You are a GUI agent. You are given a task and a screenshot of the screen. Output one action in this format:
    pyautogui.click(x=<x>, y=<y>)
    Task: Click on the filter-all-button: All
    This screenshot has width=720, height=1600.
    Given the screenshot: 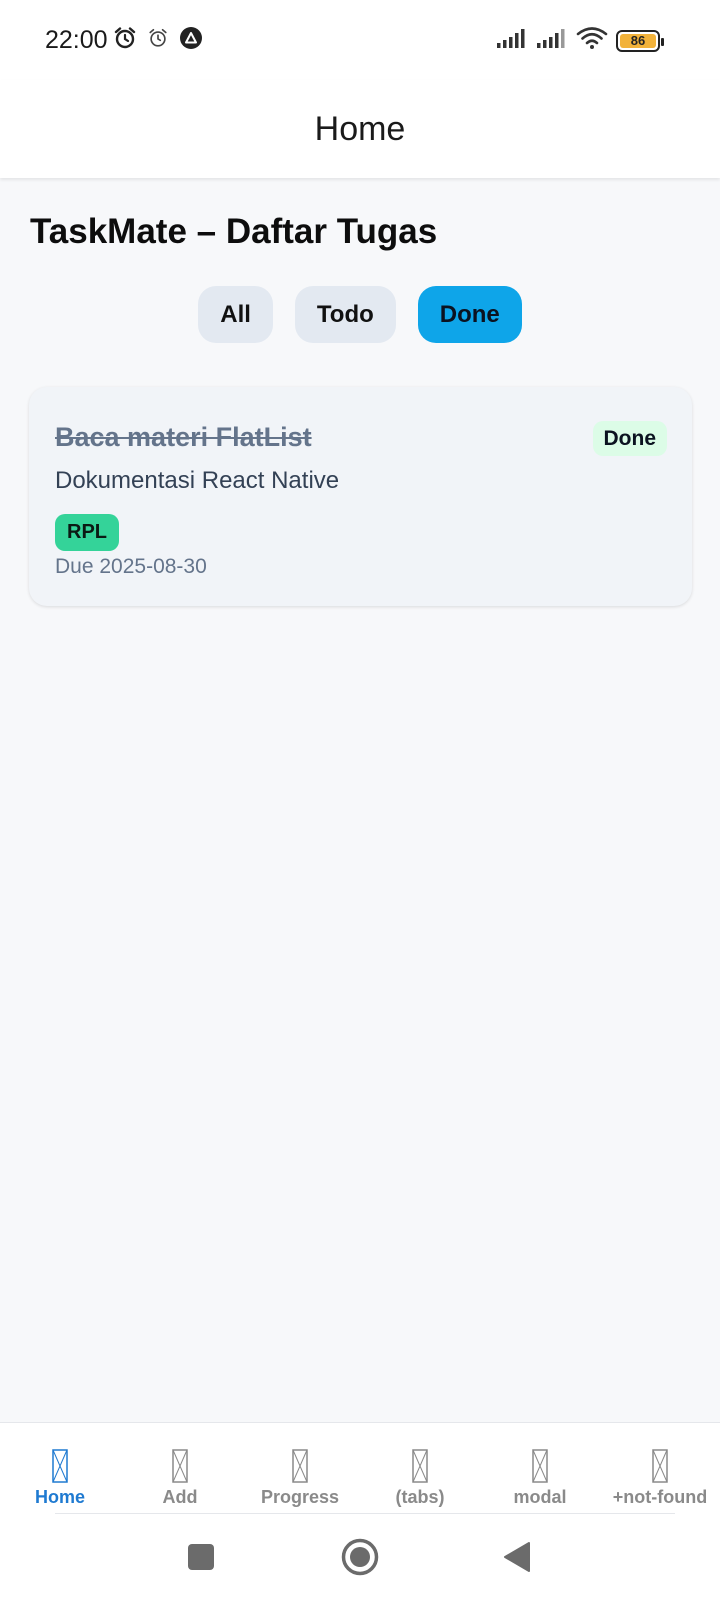 What is the action you would take?
    pyautogui.click(x=235, y=314)
    